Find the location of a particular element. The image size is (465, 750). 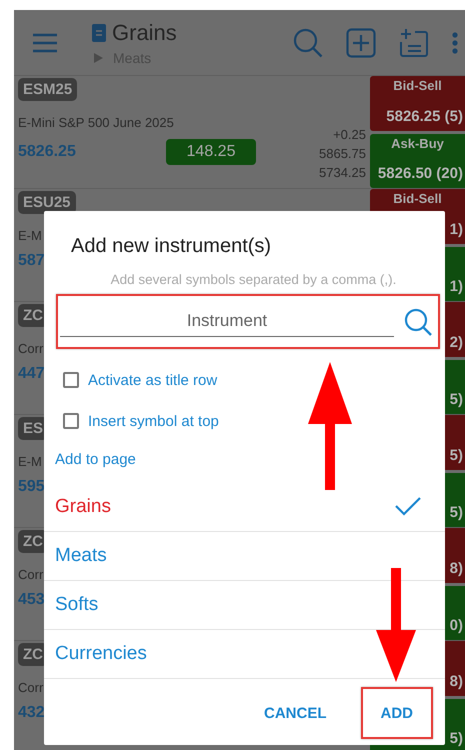

add-box-icon is located at coordinates (361, 43).